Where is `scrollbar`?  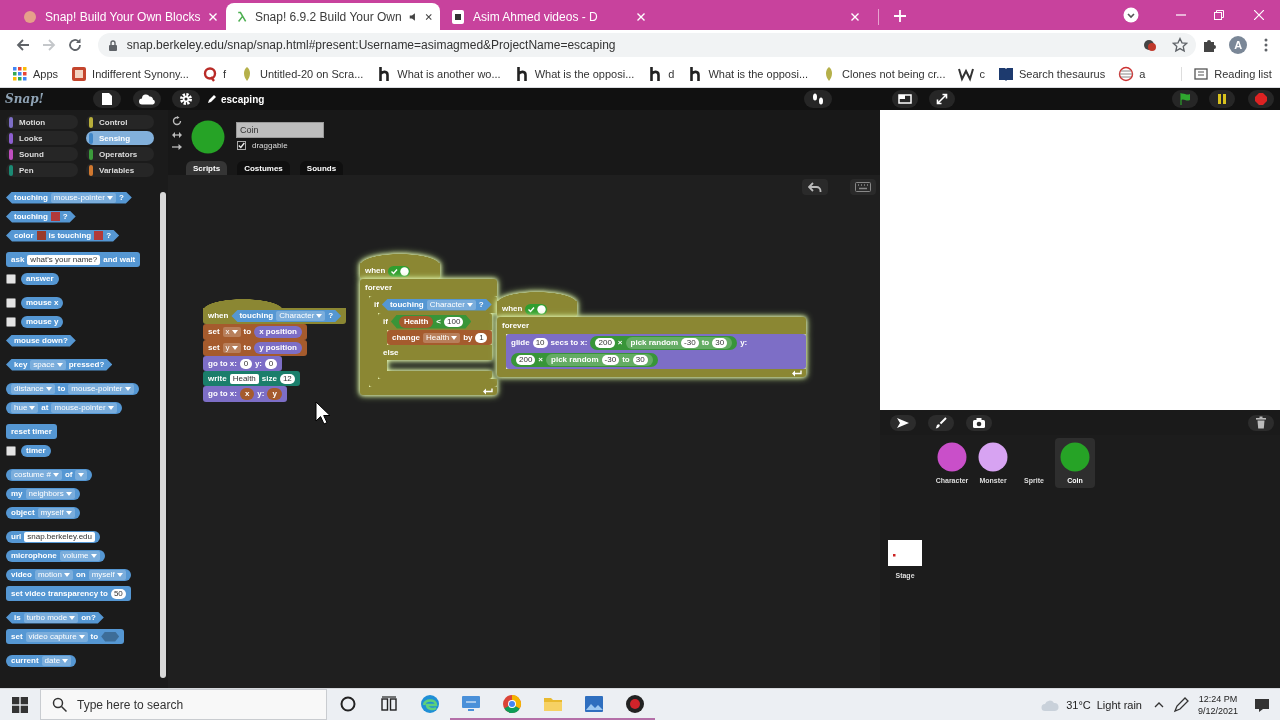 scrollbar is located at coordinates (163, 435).